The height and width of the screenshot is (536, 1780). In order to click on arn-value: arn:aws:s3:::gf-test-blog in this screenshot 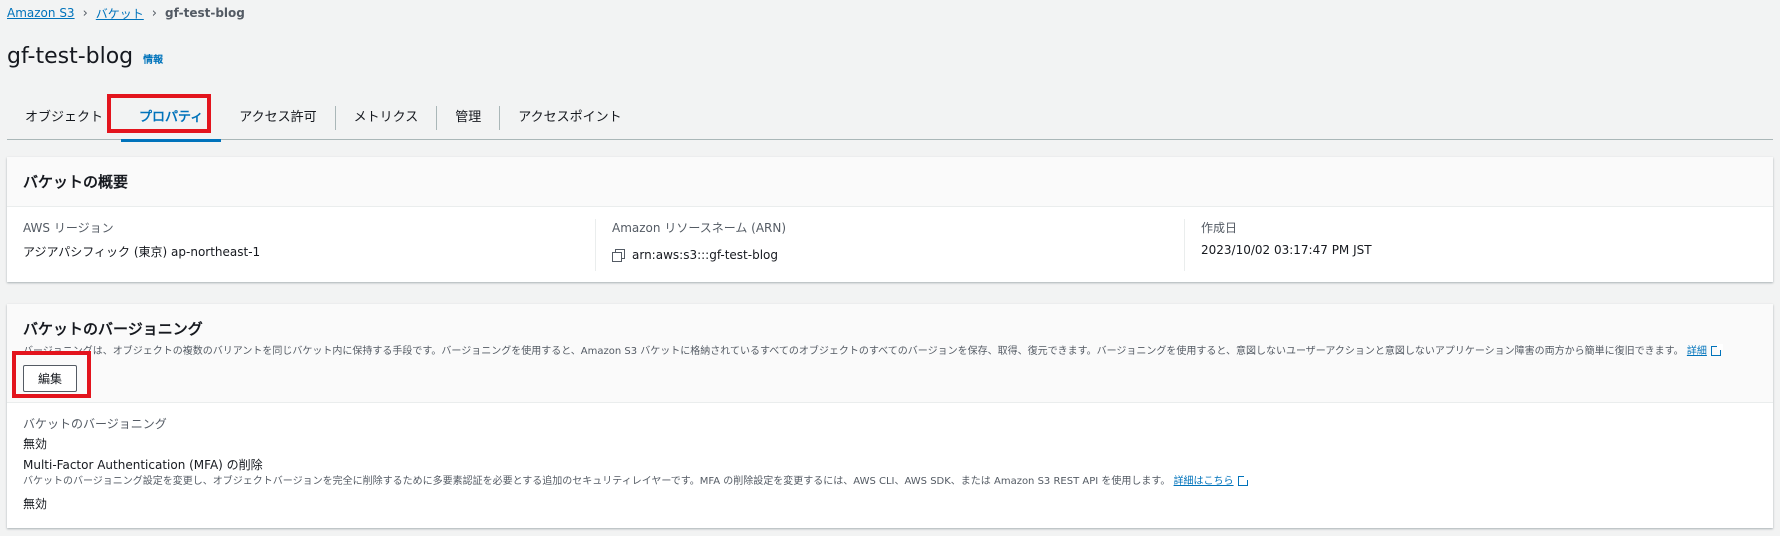, I will do `click(705, 255)`.